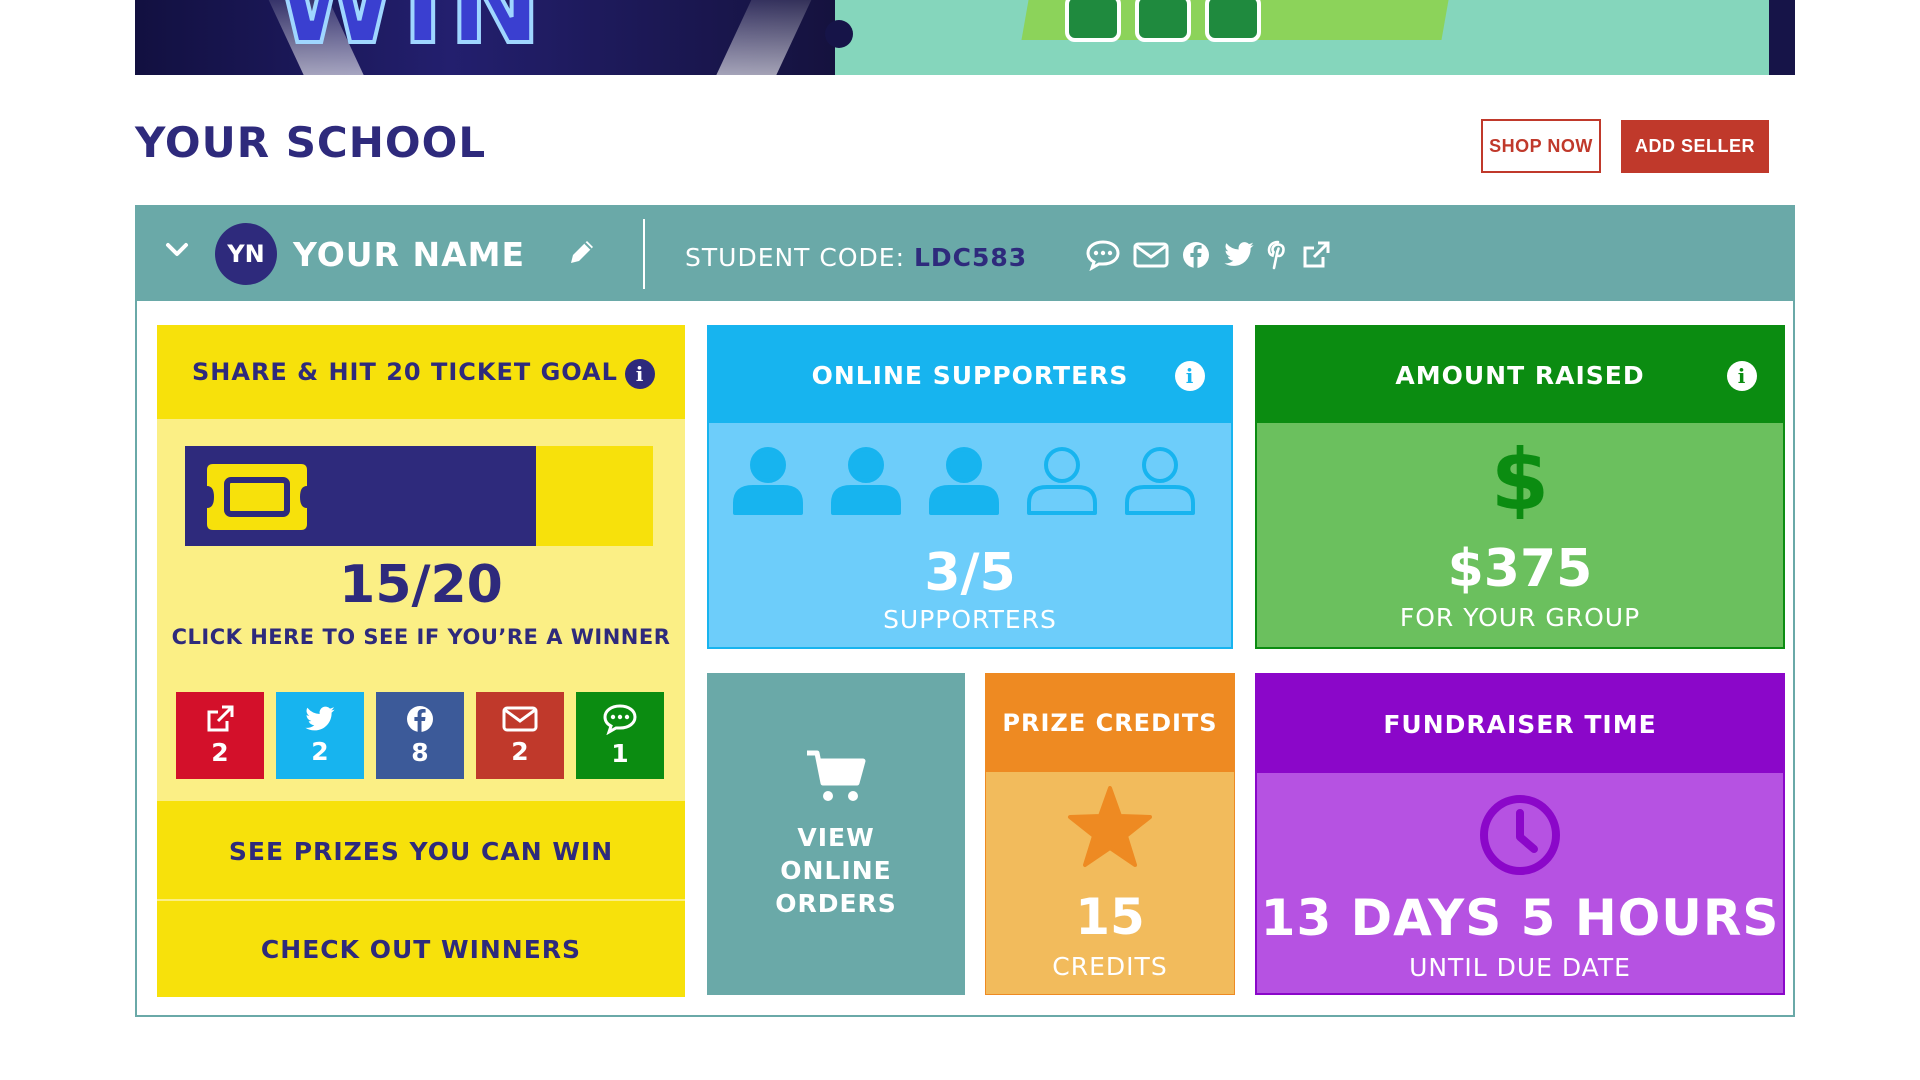 The width and height of the screenshot is (1920, 1080). I want to click on share-tile-twitter: 2, so click(320, 735).